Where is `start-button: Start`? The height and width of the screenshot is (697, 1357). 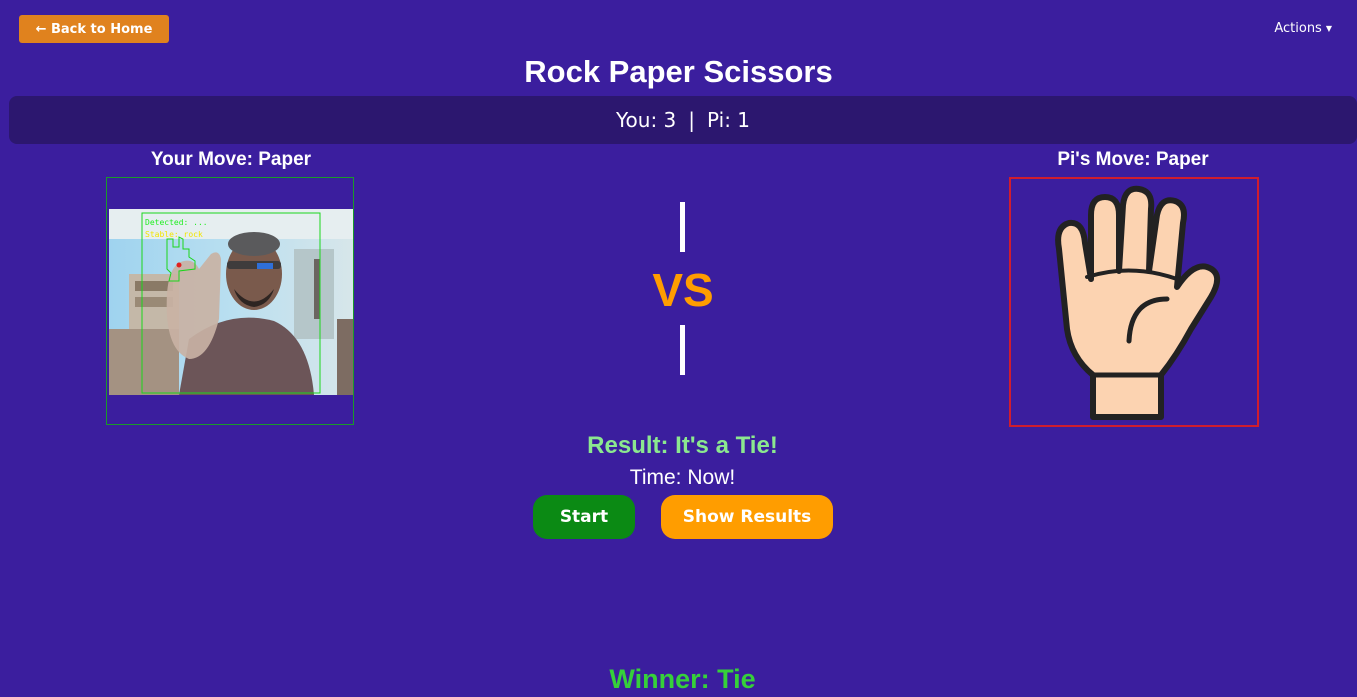 start-button: Start is located at coordinates (584, 517).